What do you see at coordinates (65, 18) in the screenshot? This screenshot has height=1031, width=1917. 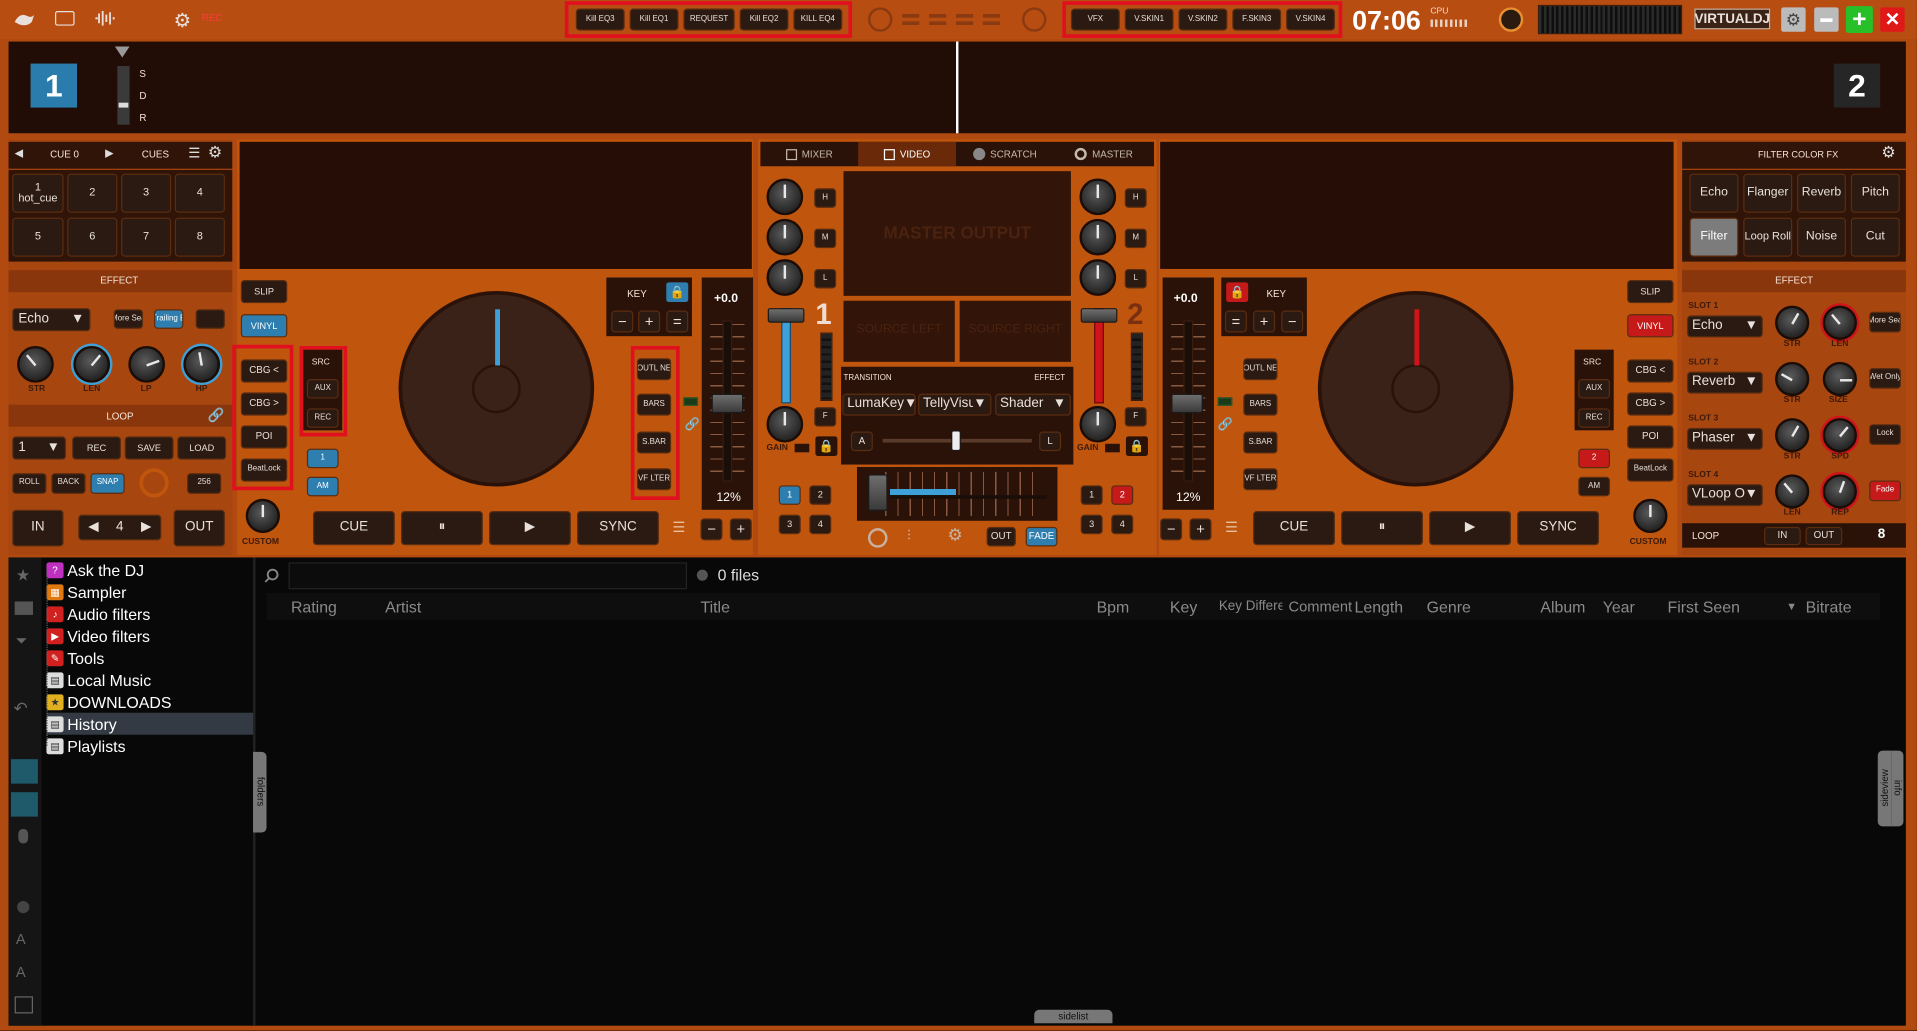 I see `window-layout-icon` at bounding box center [65, 18].